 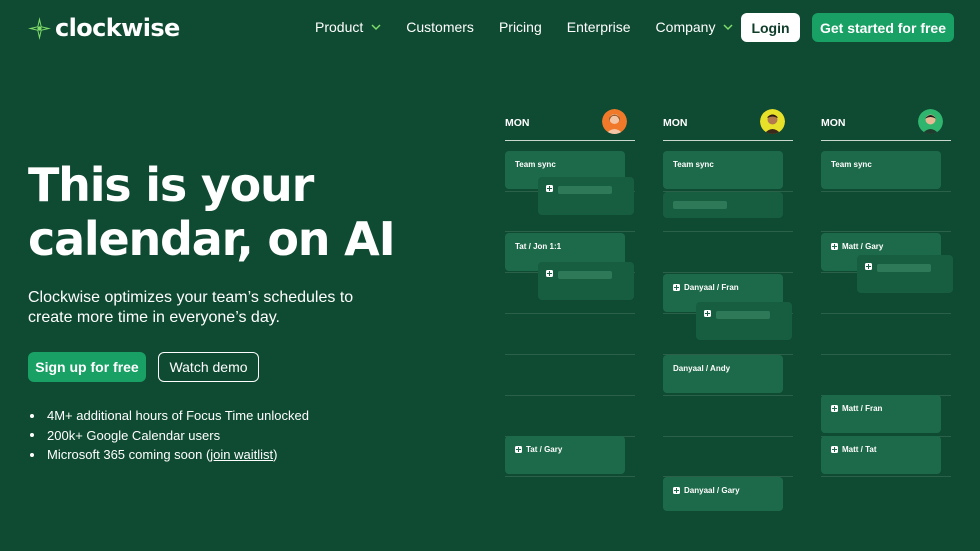 I want to click on event-title: Tat / Jon 1:1, so click(x=538, y=246).